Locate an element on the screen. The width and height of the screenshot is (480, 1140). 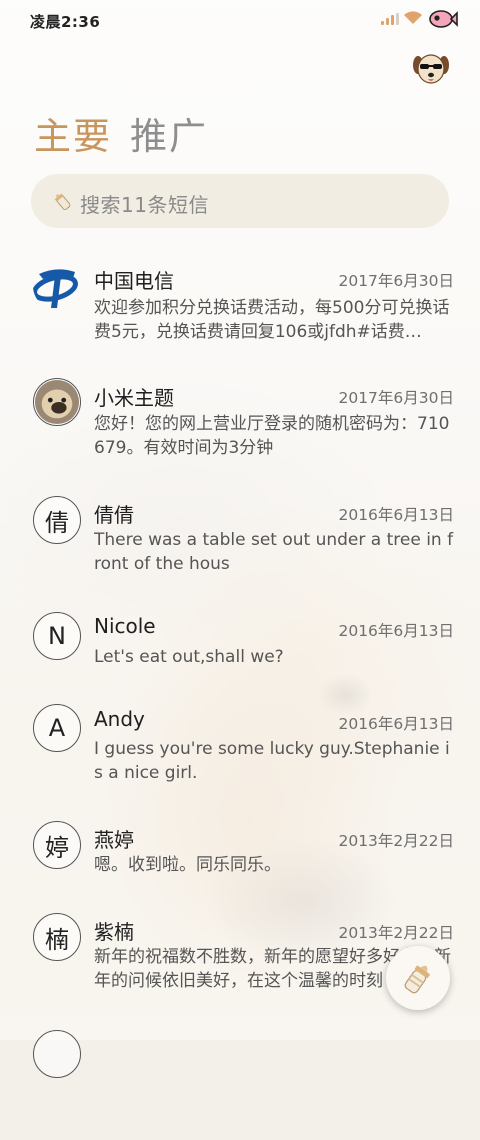
compose-button is located at coordinates (418, 978).